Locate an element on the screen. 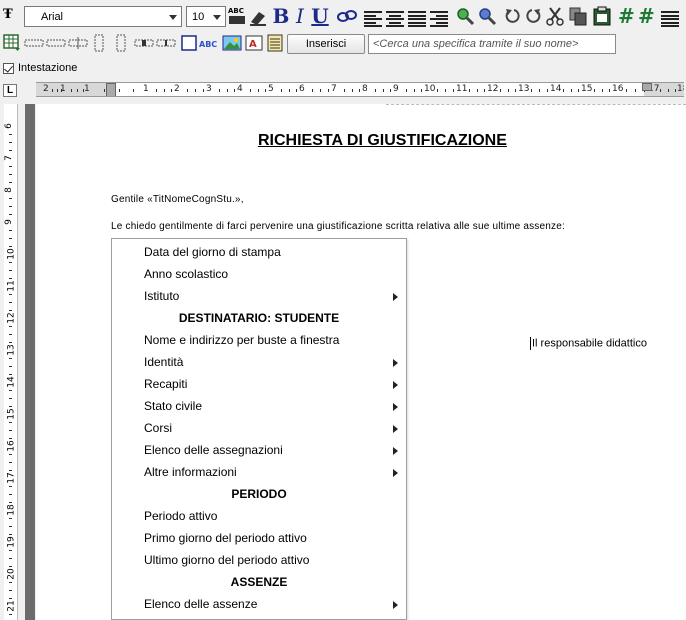 Image resolution: width=686 pixels, height=620 pixels. right-indent-marker is located at coordinates (647, 87).